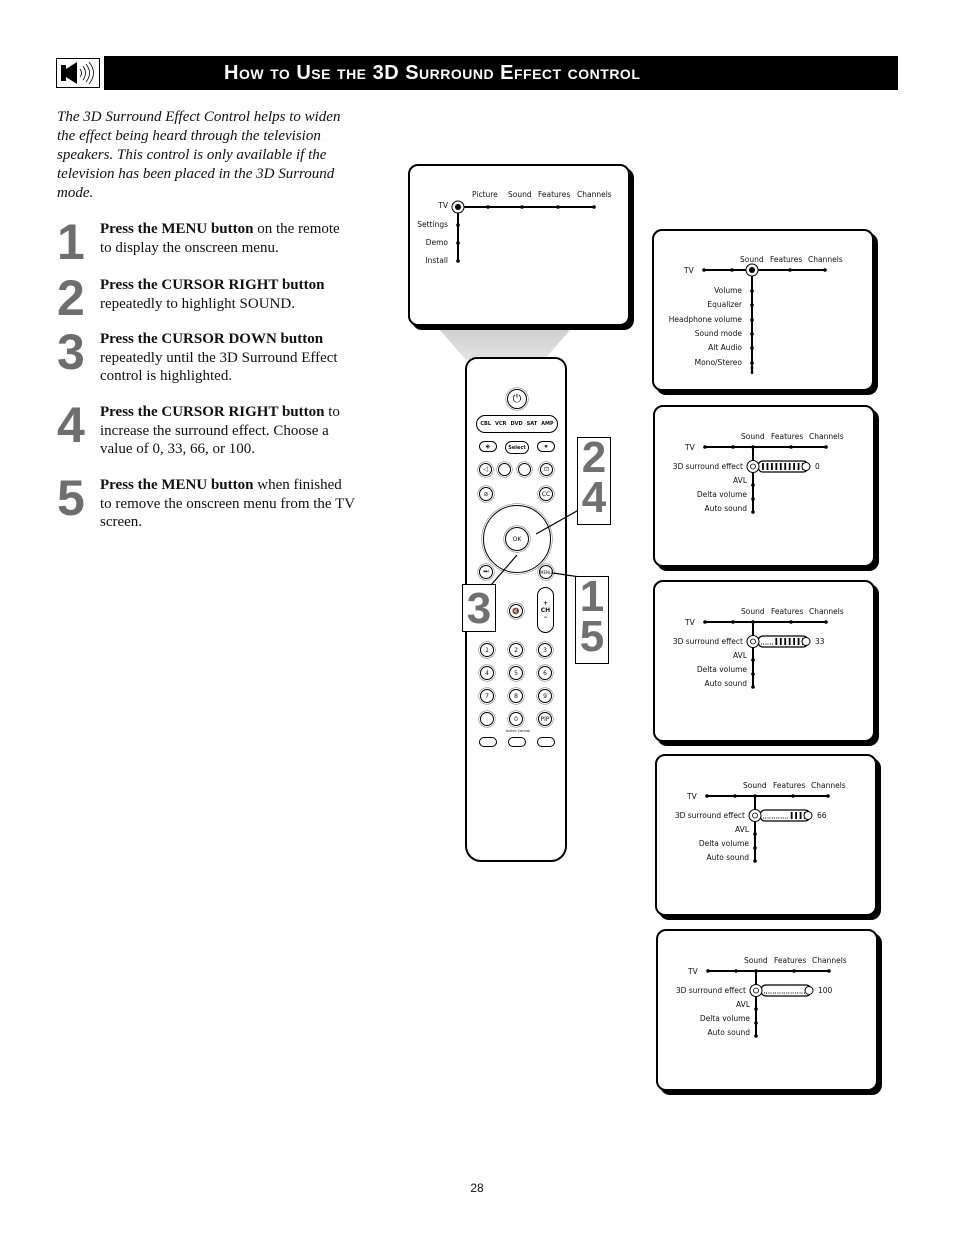 Image resolution: width=954 pixels, height=1235 pixels. I want to click on input-button: ⎆, so click(488, 446).